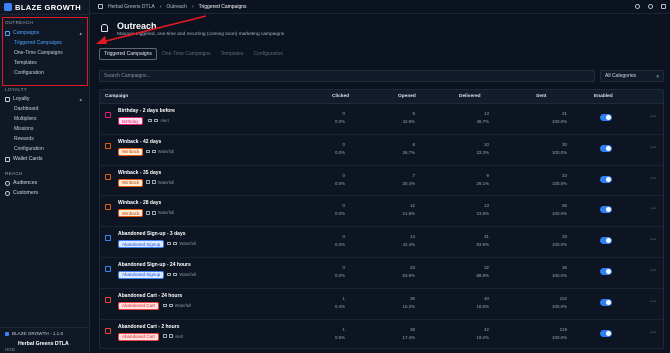  What do you see at coordinates (482, 183) in the screenshot?
I see `stat-percent: 39.1%` at bounding box center [482, 183].